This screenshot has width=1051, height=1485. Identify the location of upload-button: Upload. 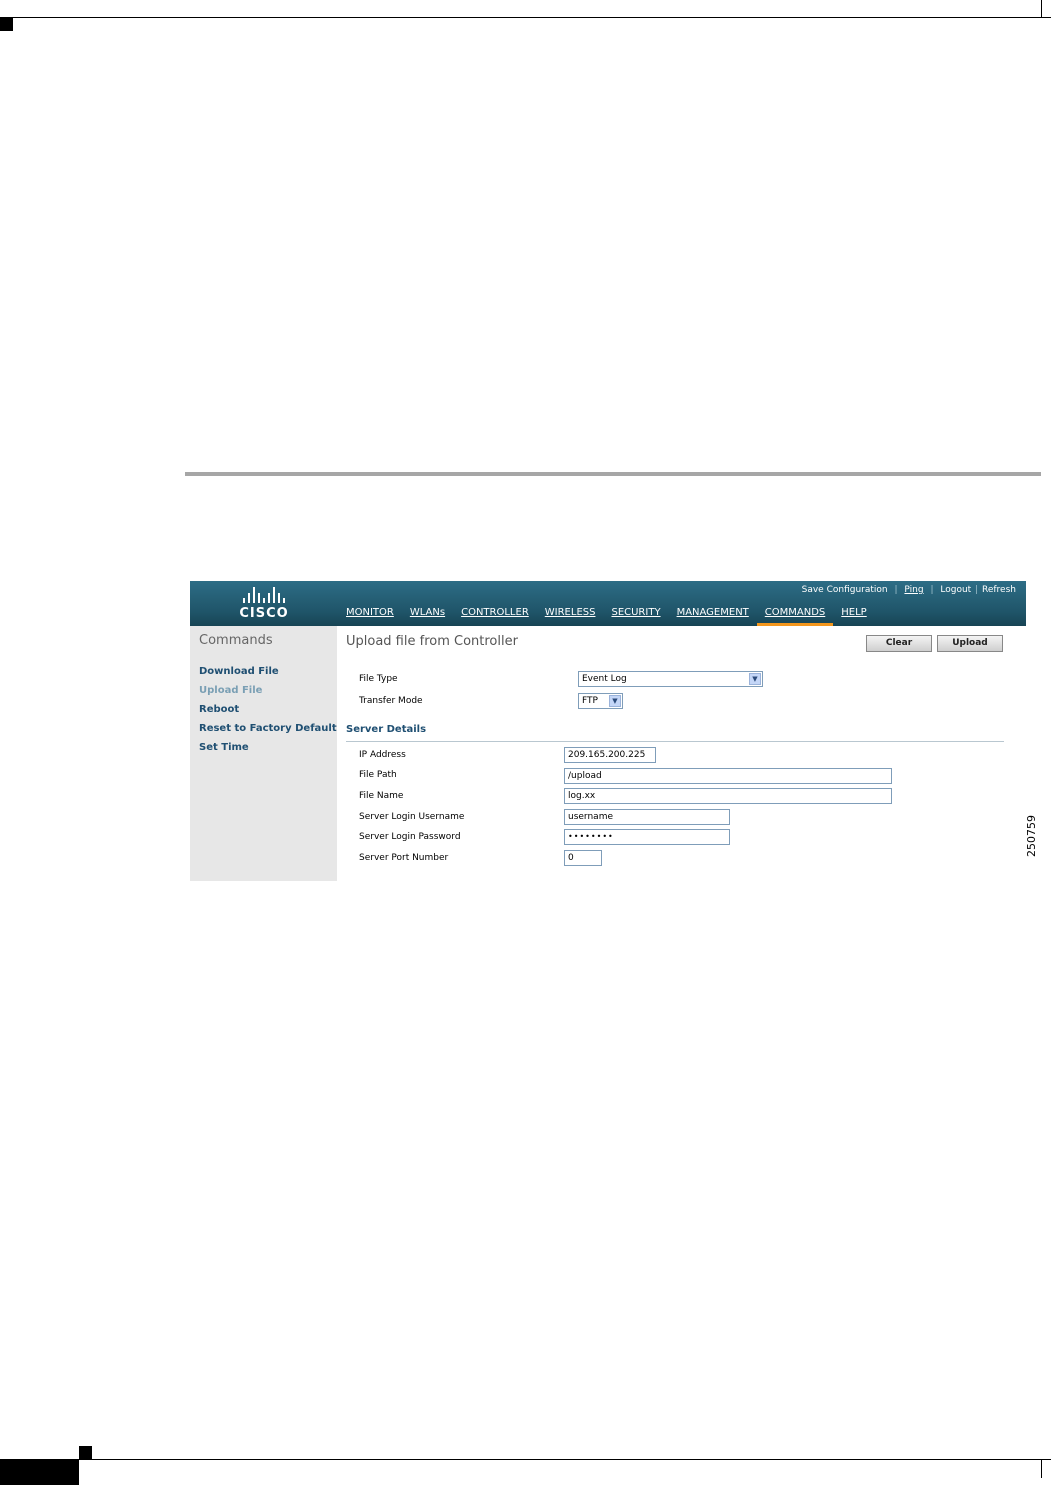
(970, 643).